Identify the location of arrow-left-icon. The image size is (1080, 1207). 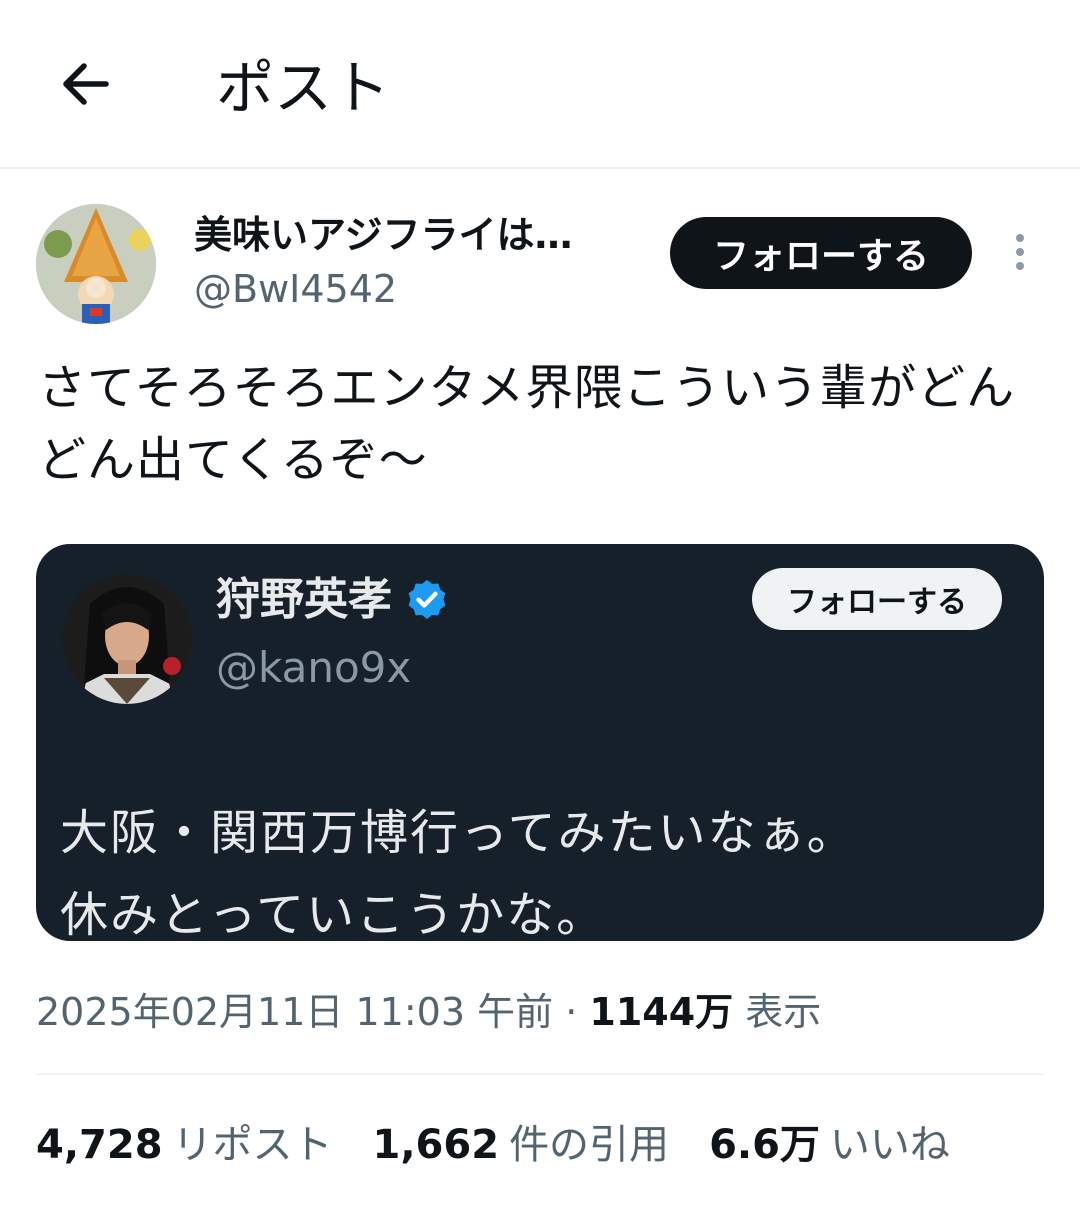
(86, 84).